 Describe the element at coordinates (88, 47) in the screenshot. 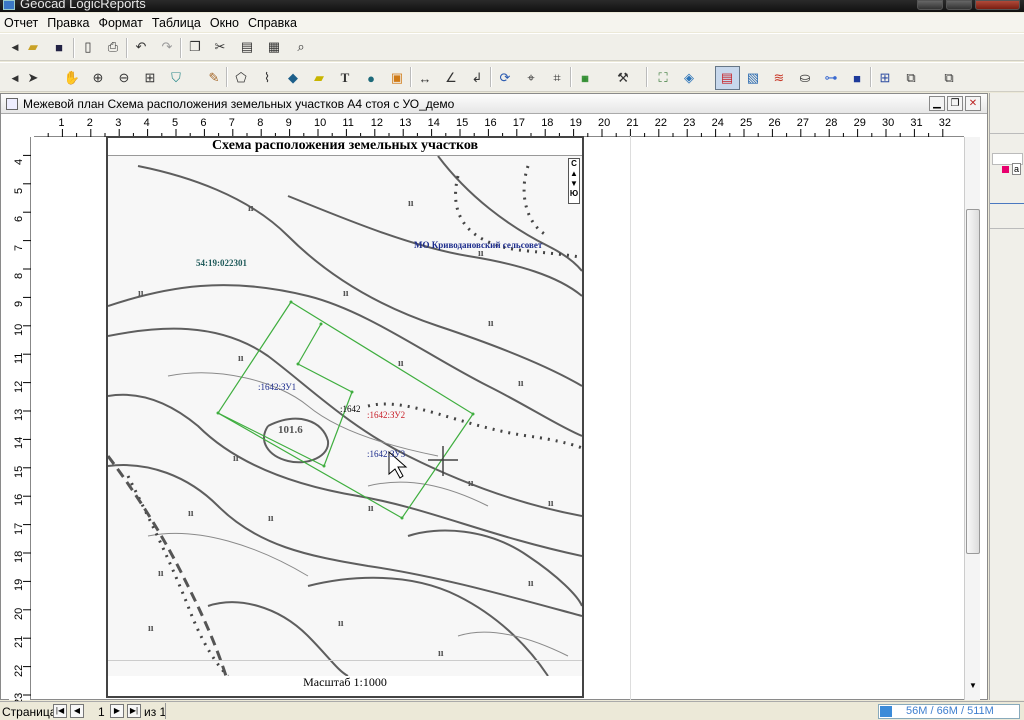

I see `new-page-icon: ▯` at that location.